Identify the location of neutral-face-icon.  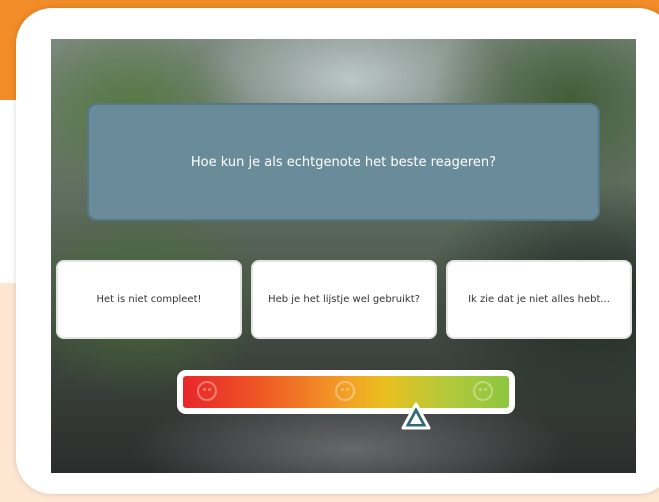
(345, 391).